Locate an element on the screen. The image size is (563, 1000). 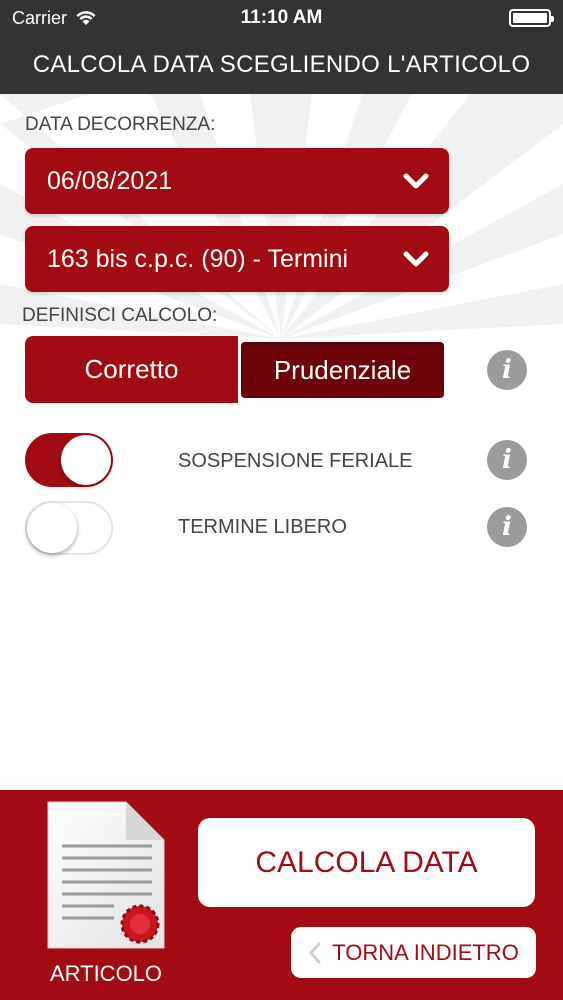
date-dropdown: 06/08/2021 is located at coordinates (237, 181).